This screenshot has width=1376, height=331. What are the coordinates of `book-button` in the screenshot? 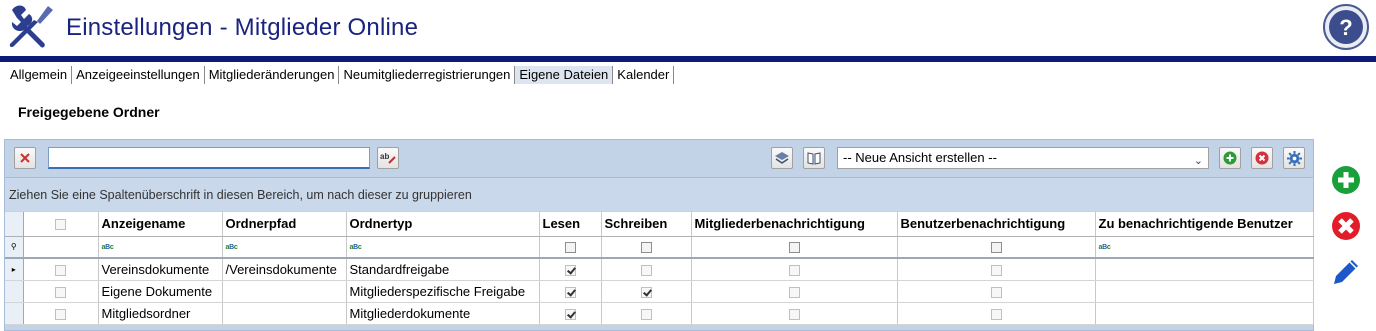 It's located at (814, 158).